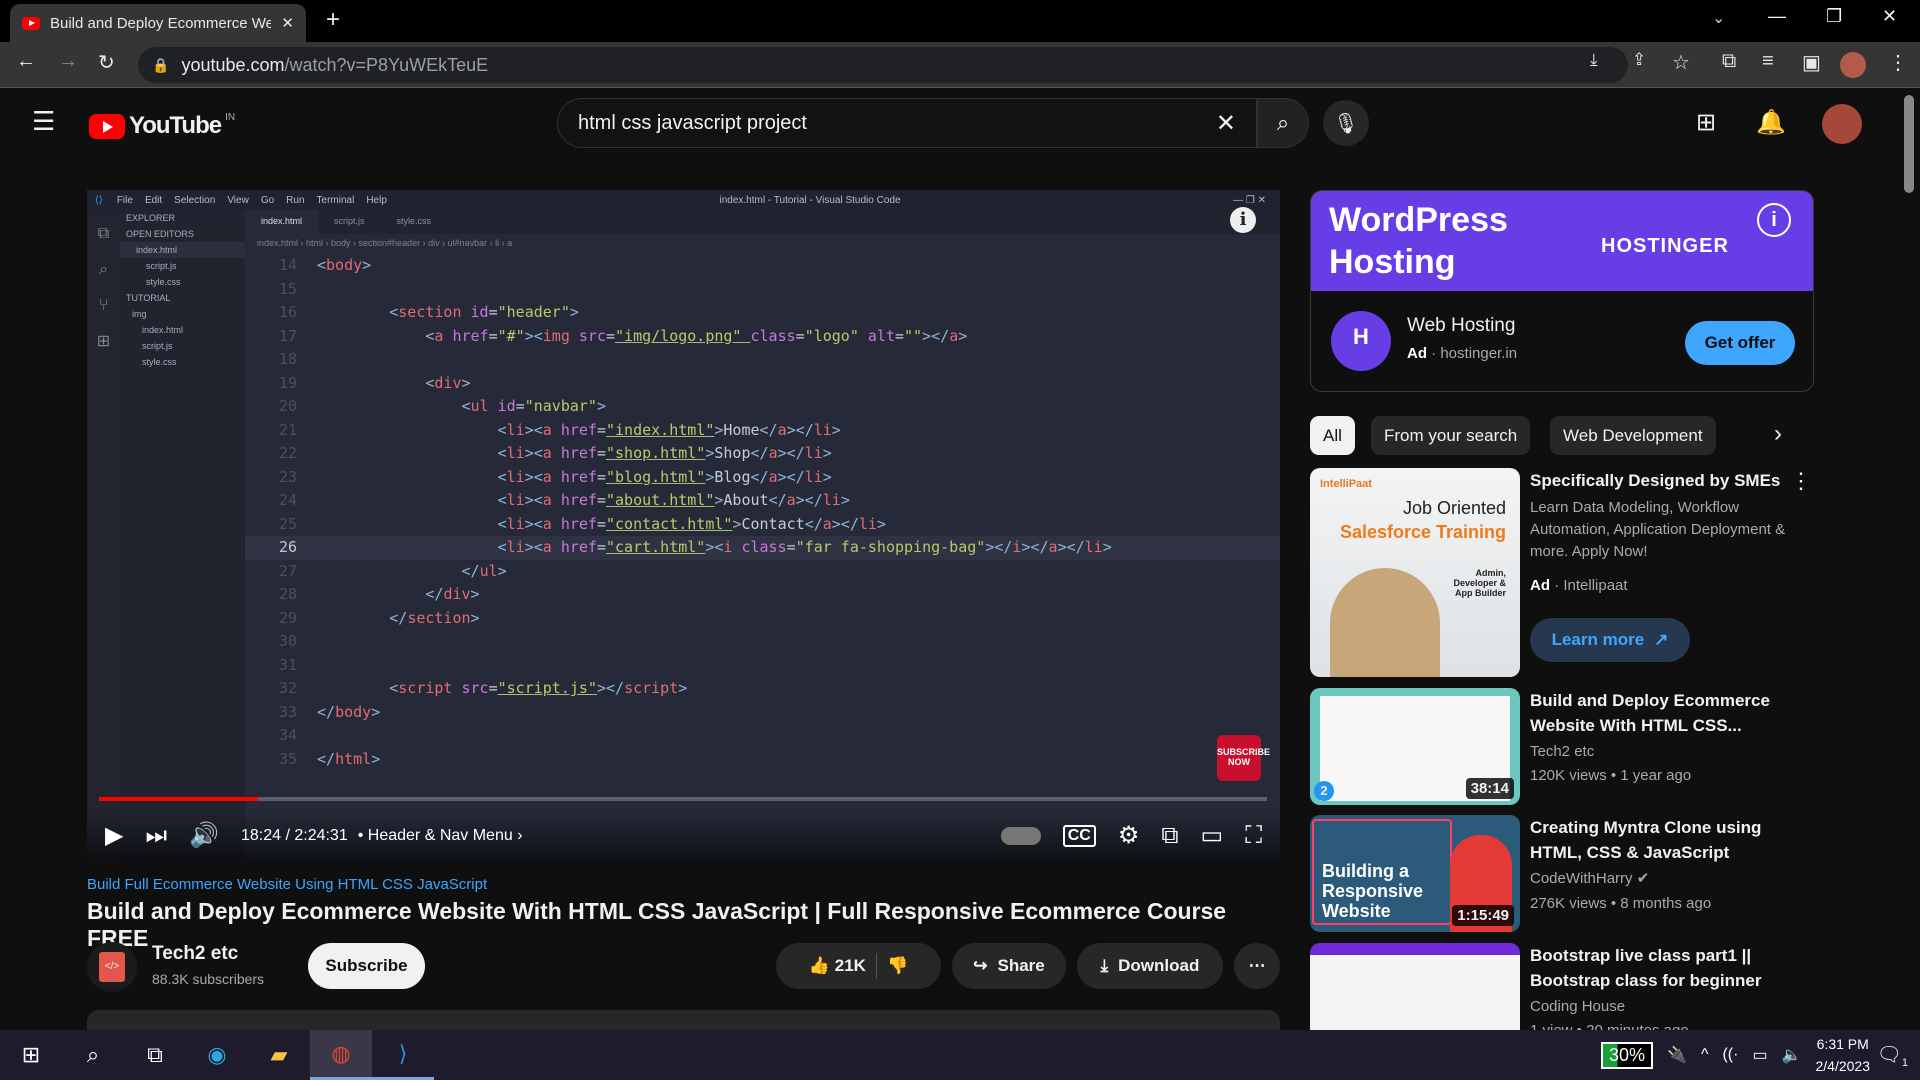 This screenshot has height=1080, width=1920. Describe the element at coordinates (279, 1055) in the screenshot. I see `file-explorer-icon: ▰` at that location.